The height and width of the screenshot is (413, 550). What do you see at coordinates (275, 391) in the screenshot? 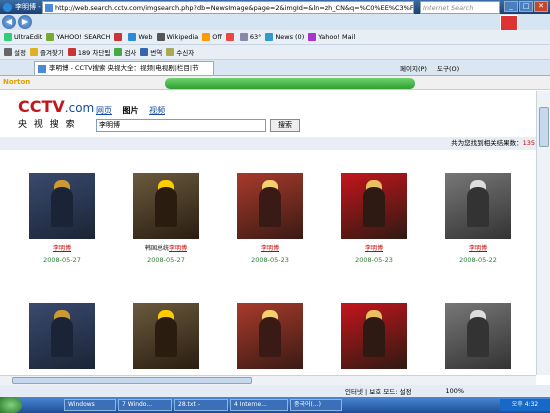
I see `status-bar: 인터넷 | 보호 모드: 설정 100%` at bounding box center [275, 391].